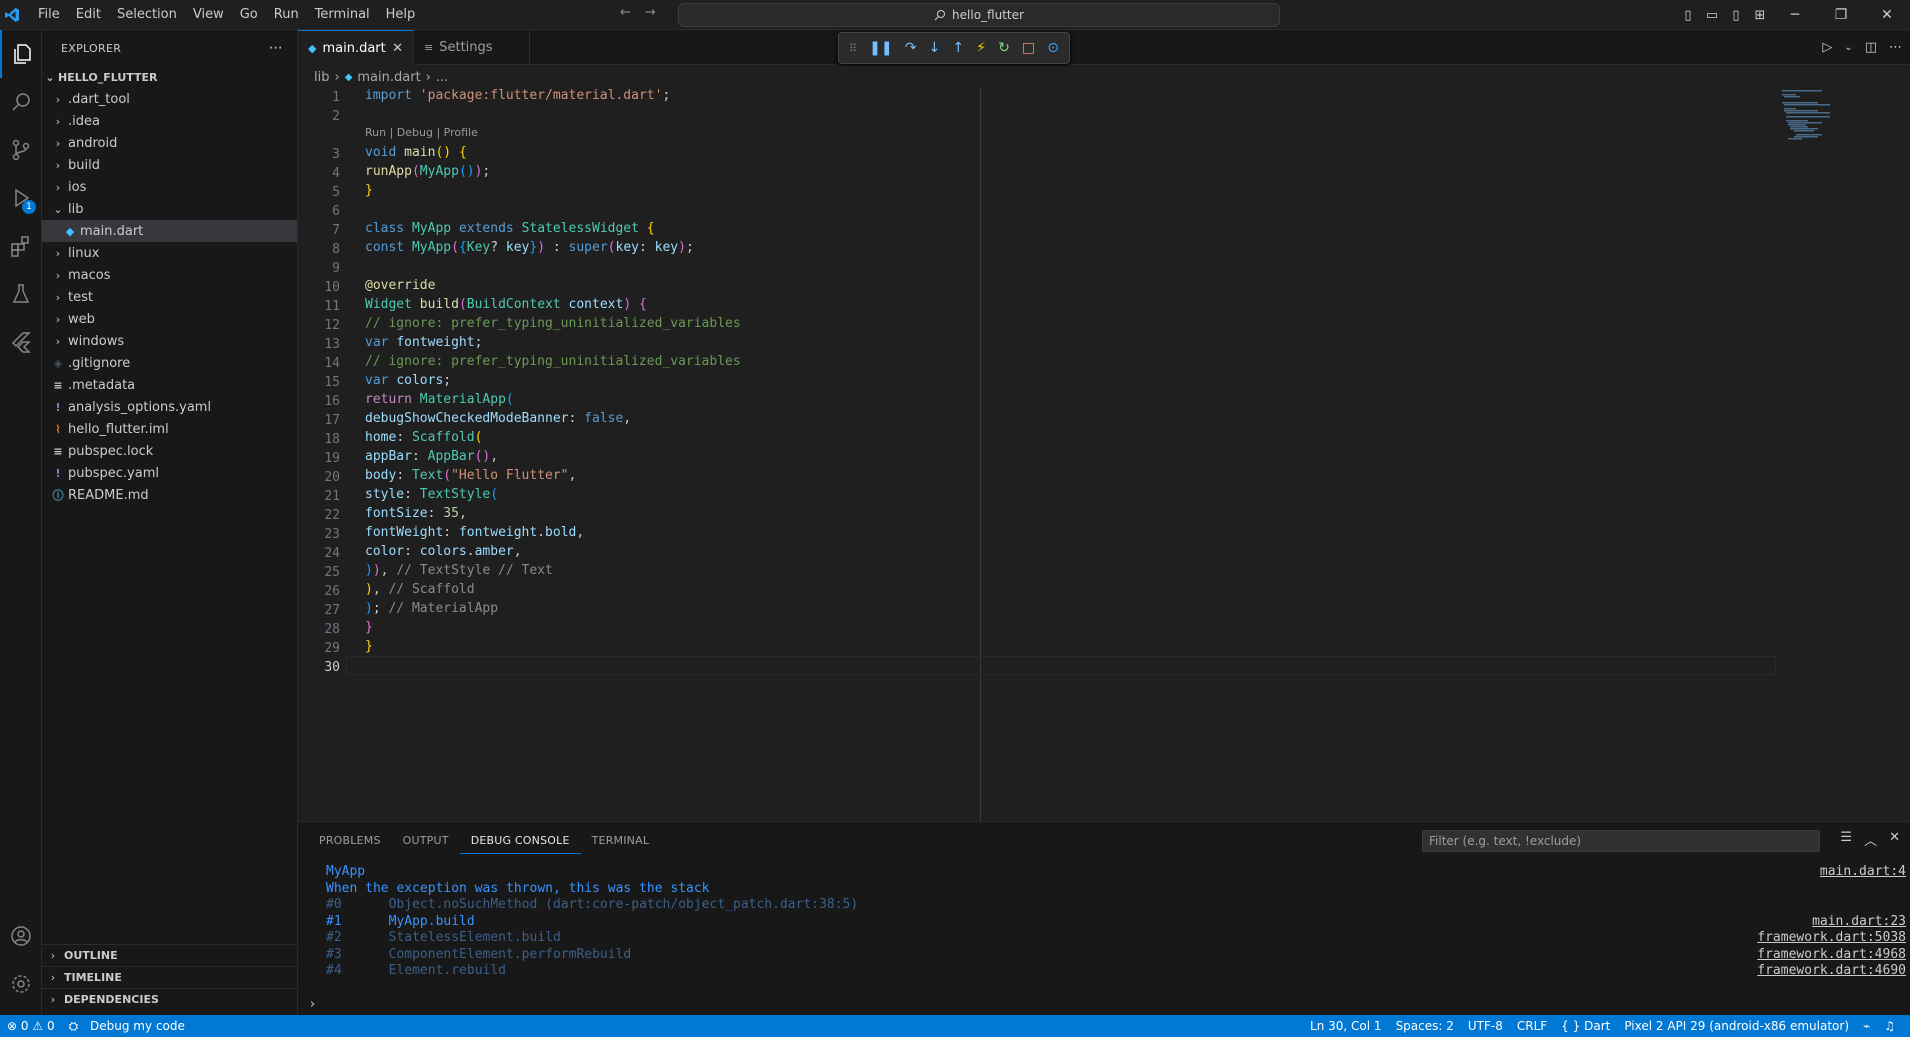  I want to click on menu-selection: Selection, so click(147, 15).